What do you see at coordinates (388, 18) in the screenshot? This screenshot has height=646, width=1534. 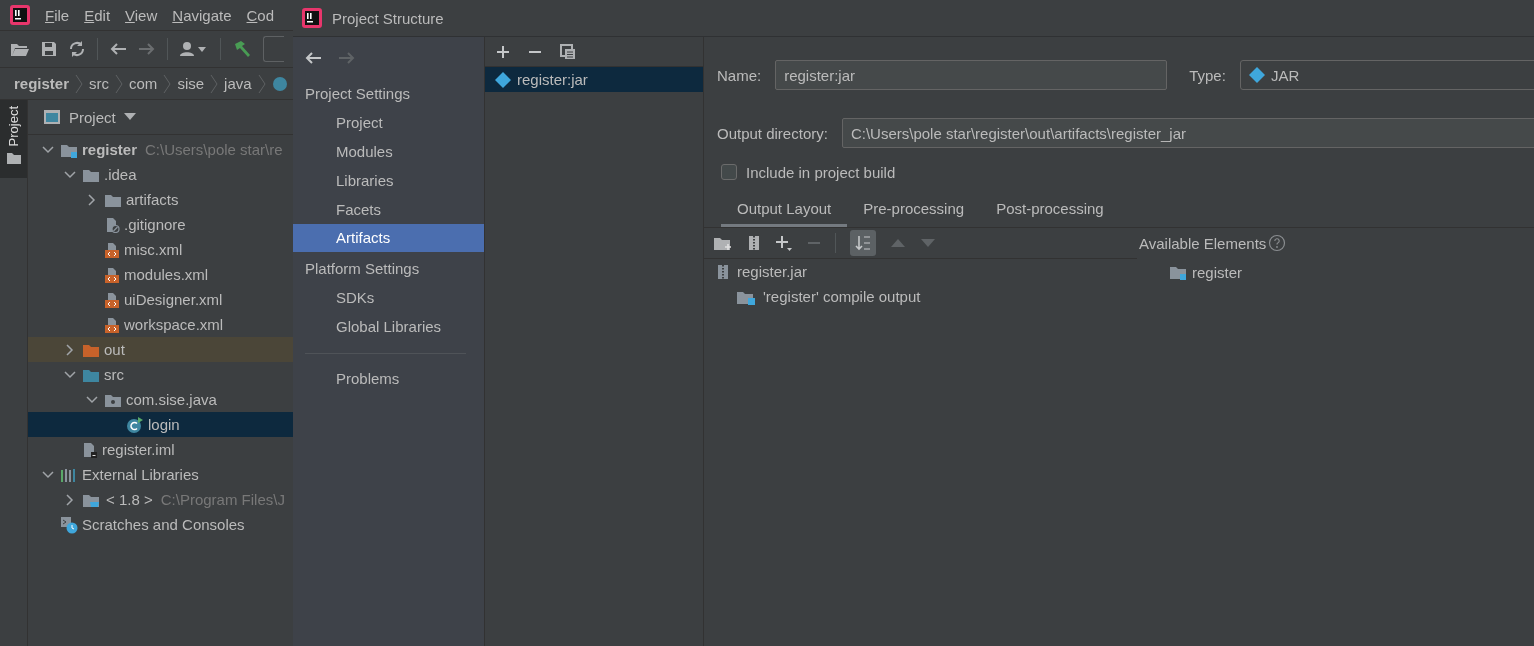 I see `window-title: Project Structure` at bounding box center [388, 18].